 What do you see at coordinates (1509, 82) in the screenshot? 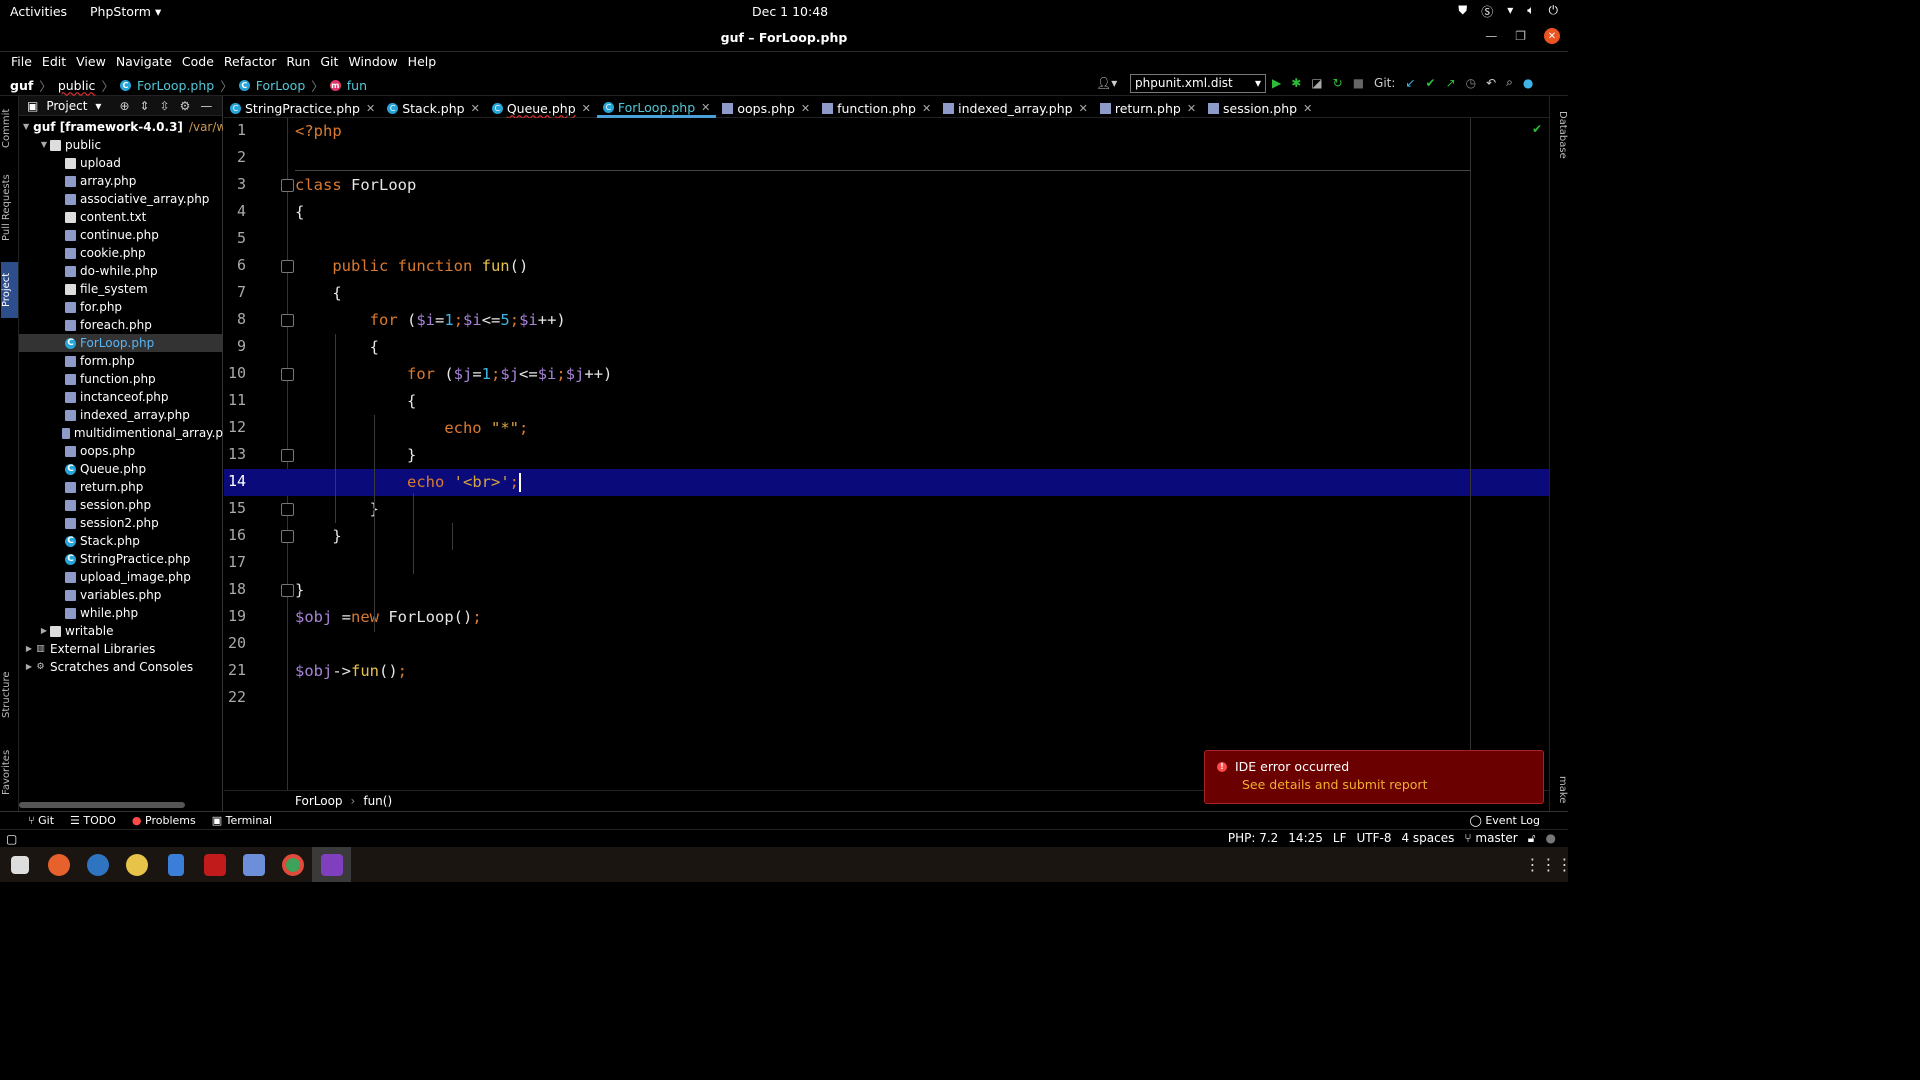
I see `search-icon: ⌕` at bounding box center [1509, 82].